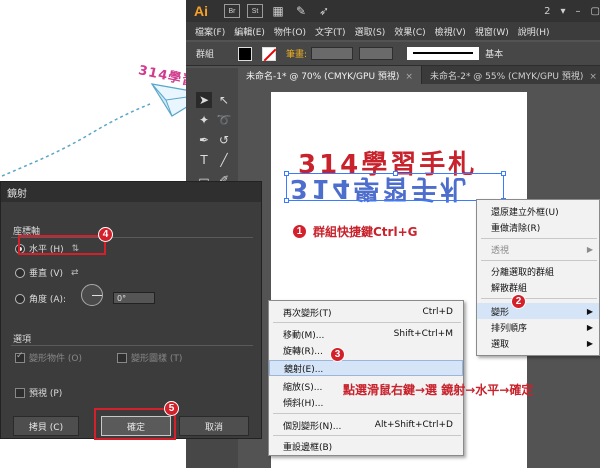  Describe the element at coordinates (92, 295) in the screenshot. I see `angle-dial` at that location.